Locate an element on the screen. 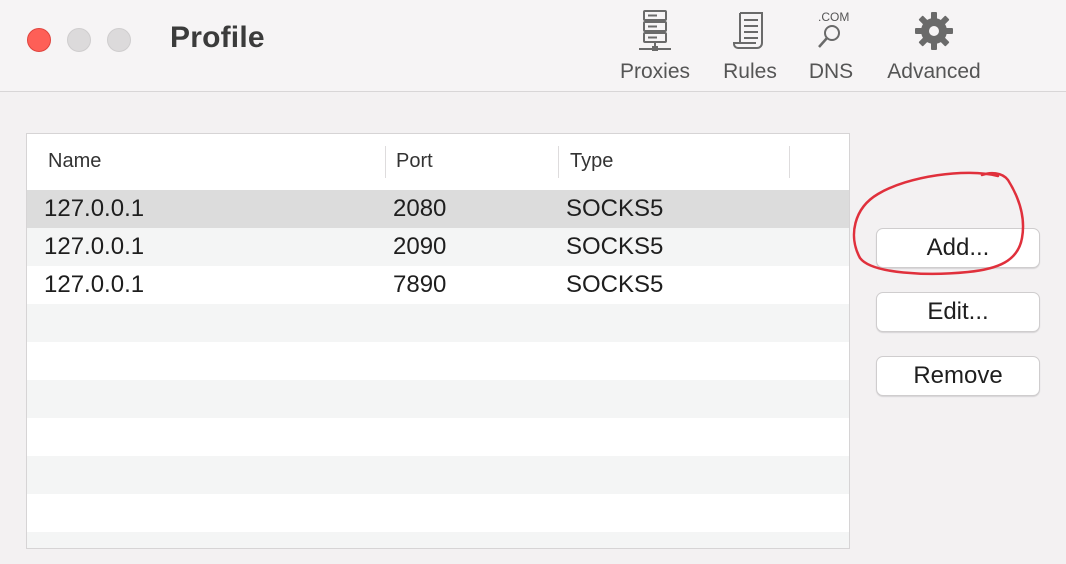  toolbar-dns: .COM DNS is located at coordinates (831, 48).